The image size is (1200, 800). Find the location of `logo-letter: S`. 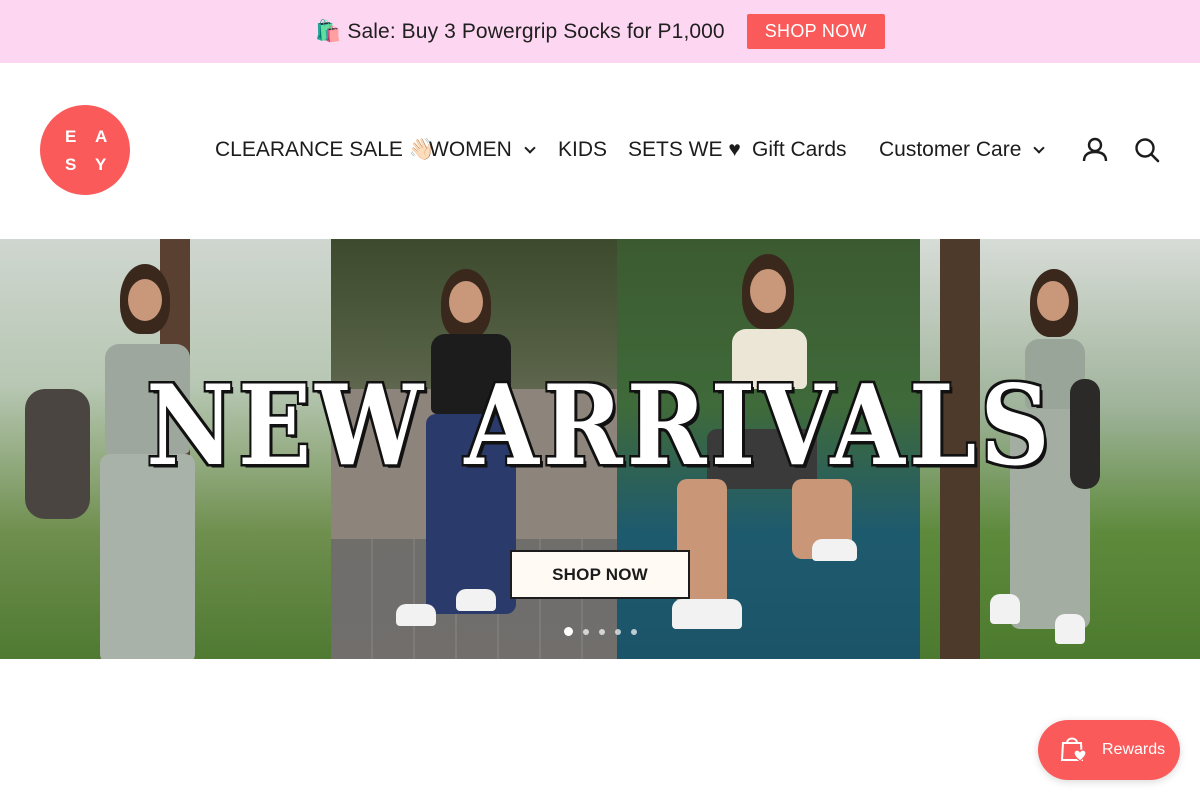

logo-letter: S is located at coordinates (71, 164).